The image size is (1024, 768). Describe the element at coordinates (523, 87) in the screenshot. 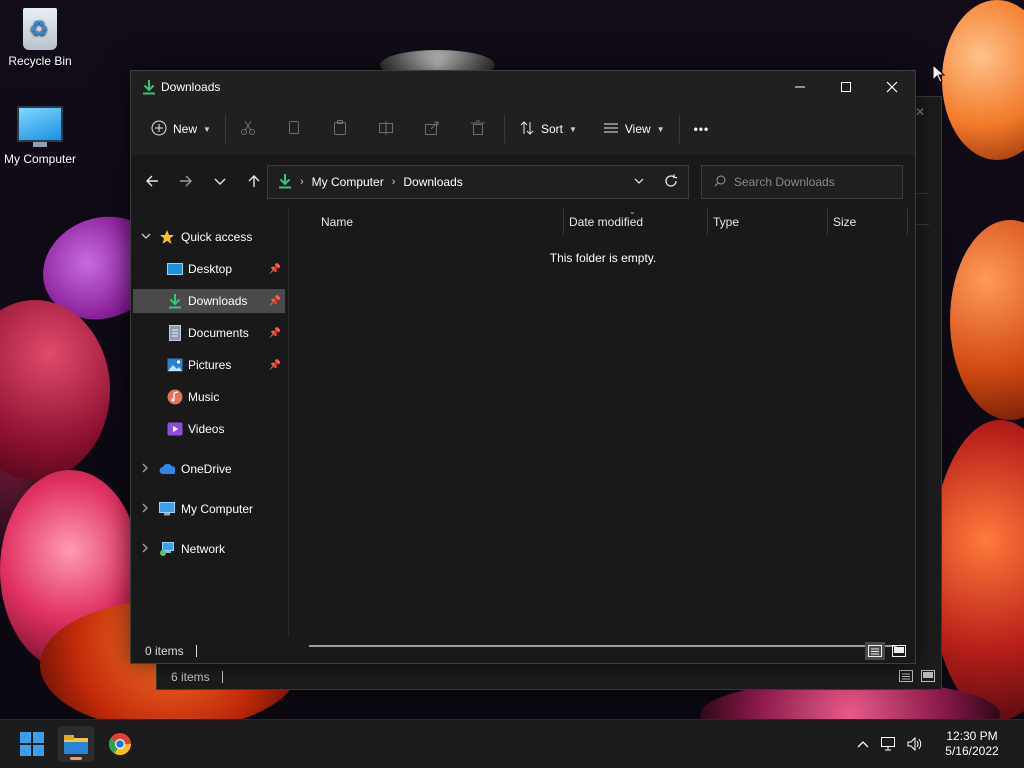

I see `title-bar: Downloads` at that location.